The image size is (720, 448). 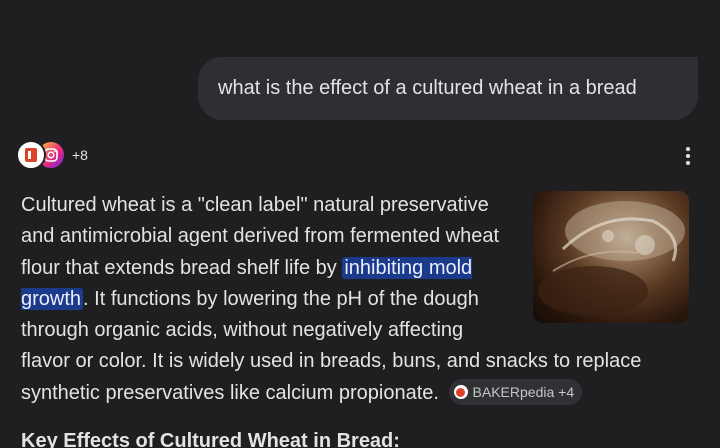 What do you see at coordinates (31, 155) in the screenshot?
I see `bakerpedia-icon` at bounding box center [31, 155].